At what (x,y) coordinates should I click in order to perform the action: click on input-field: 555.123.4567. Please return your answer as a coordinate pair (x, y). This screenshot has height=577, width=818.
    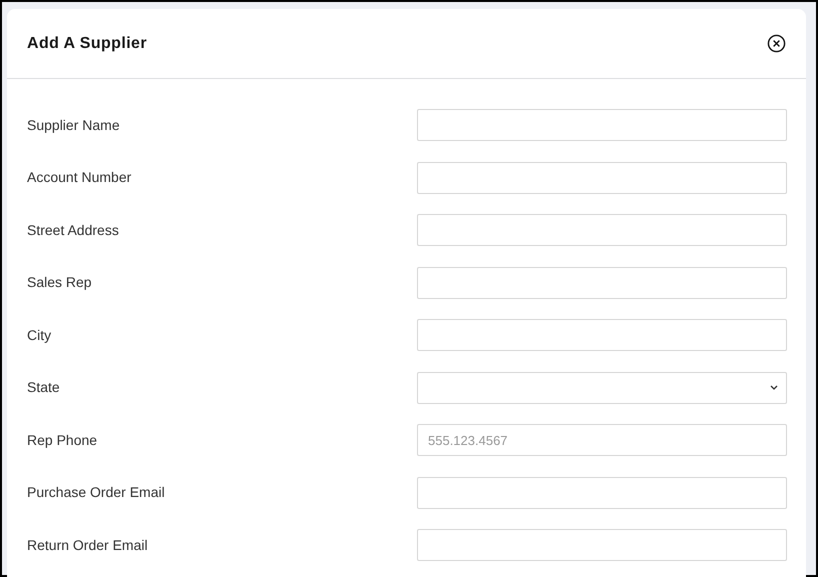
    Looking at the image, I should click on (602, 440).